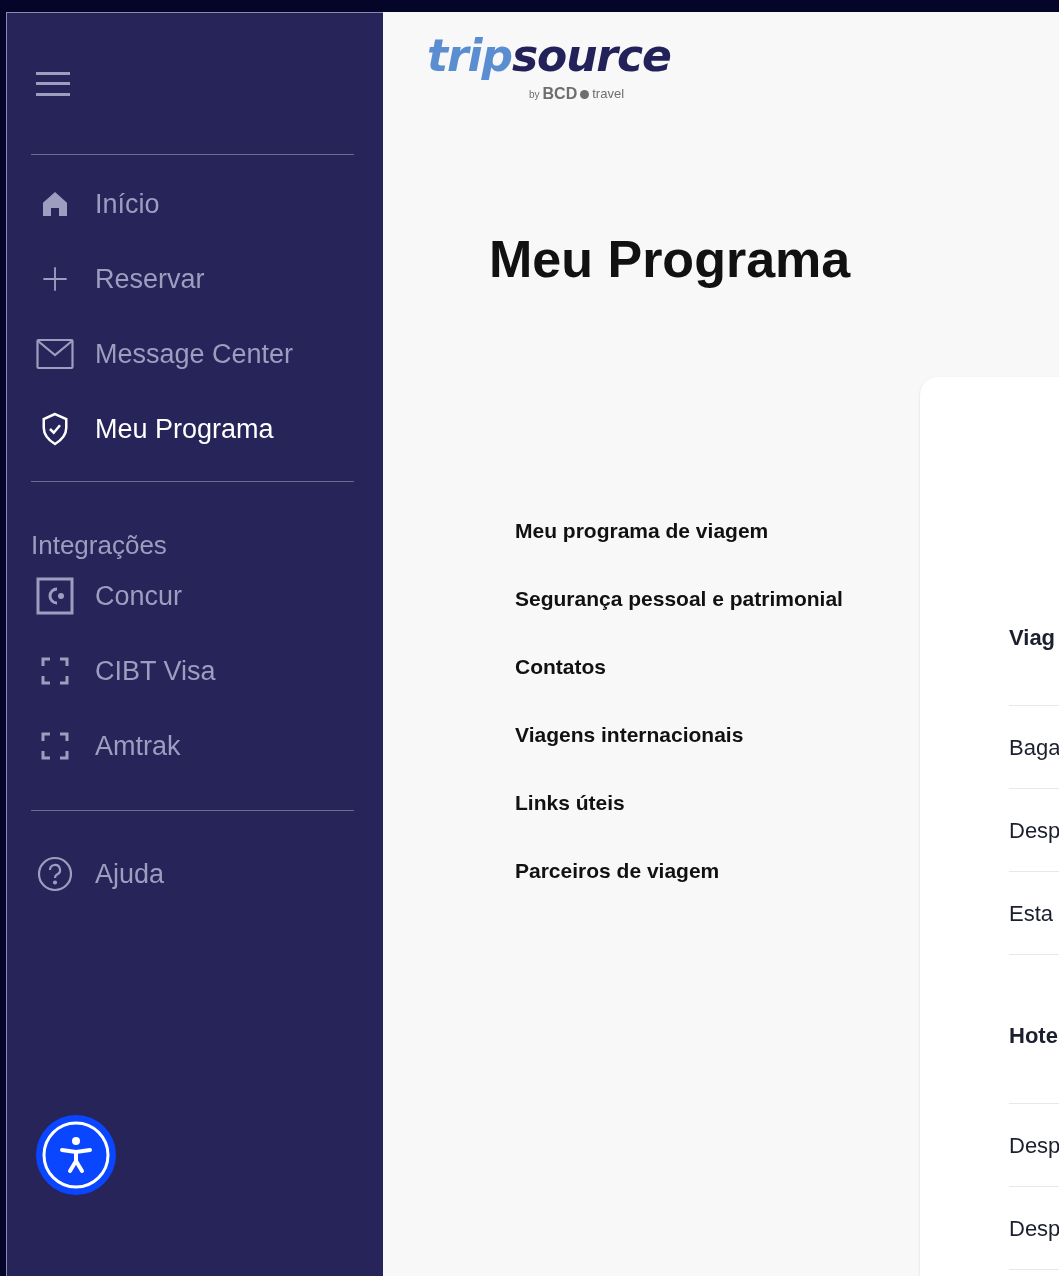 This screenshot has height=1276, width=1059. What do you see at coordinates (192, 874) in the screenshot?
I see `help-item: Ajuda` at bounding box center [192, 874].